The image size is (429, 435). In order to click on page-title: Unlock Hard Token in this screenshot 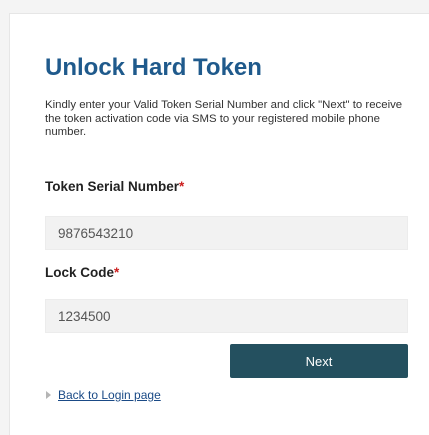, I will do `click(153, 67)`.